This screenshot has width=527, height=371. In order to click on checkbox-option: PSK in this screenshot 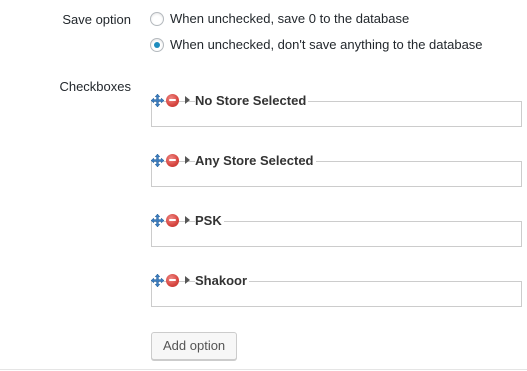, I will do `click(336, 229)`.